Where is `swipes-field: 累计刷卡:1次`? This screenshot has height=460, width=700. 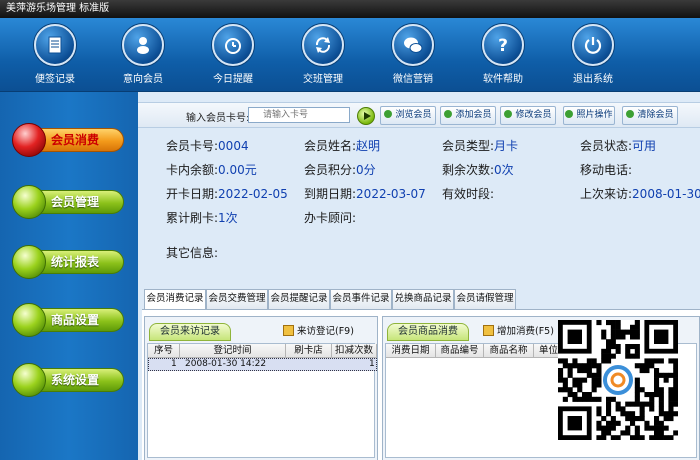 swipes-field: 累计刷卡:1次 is located at coordinates (202, 218).